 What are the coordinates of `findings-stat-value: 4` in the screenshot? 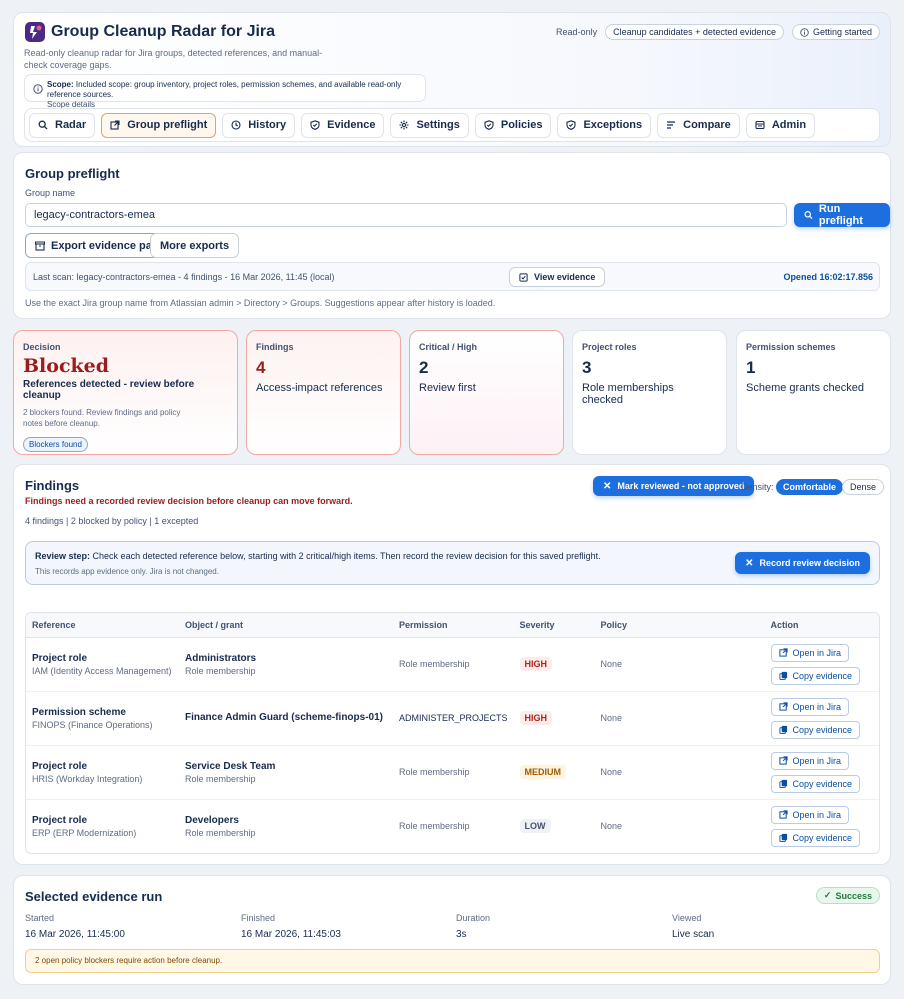 It's located at (261, 367).